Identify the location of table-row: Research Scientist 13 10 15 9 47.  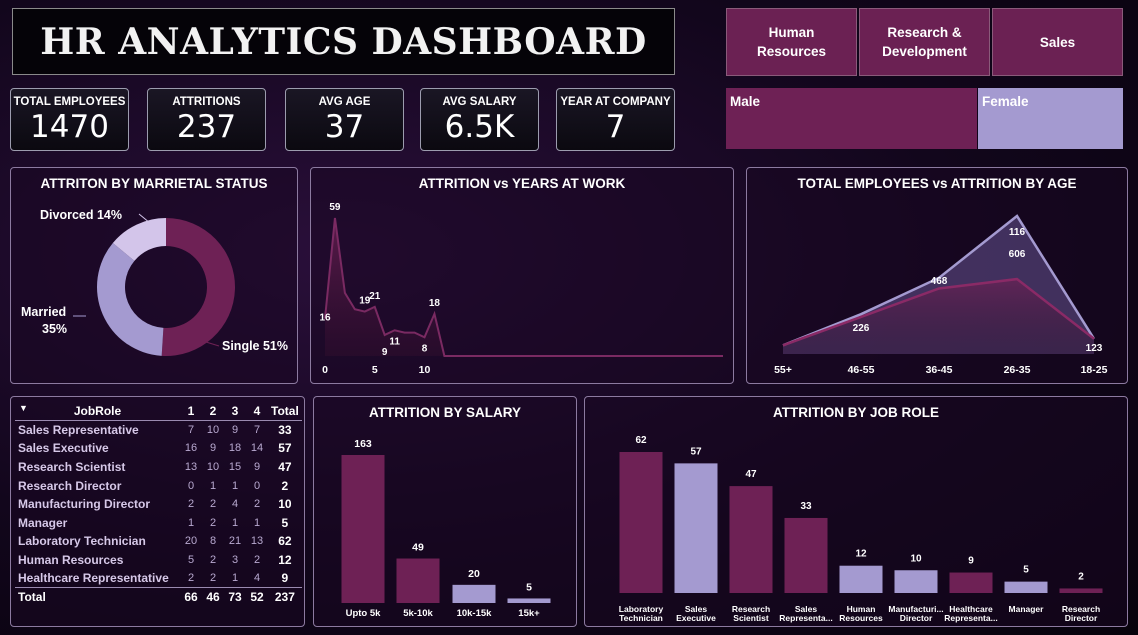
(158, 467).